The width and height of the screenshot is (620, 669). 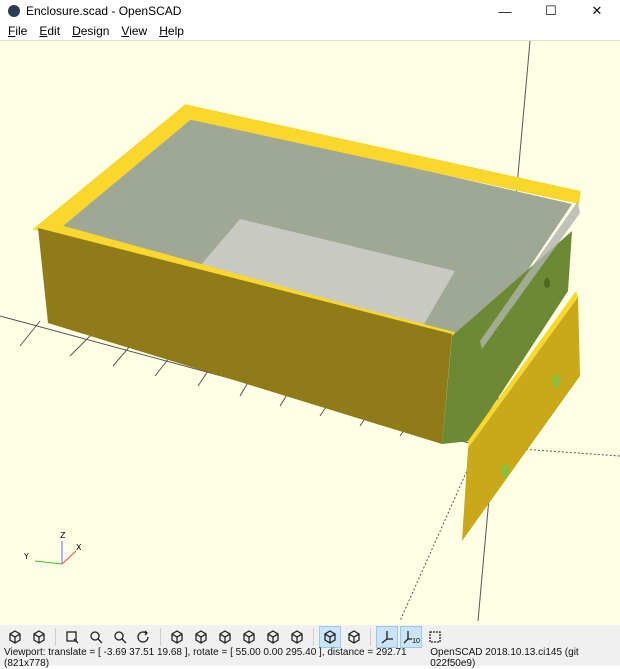 I want to click on menu-file: File, so click(x=17, y=31).